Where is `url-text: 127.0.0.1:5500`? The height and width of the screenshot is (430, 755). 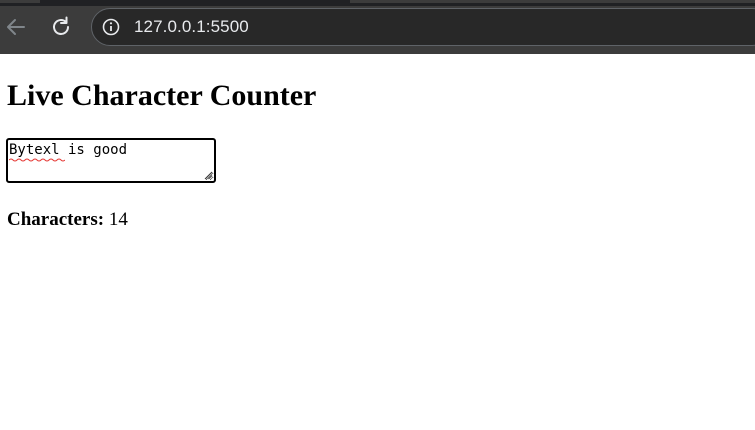 url-text: 127.0.0.1:5500 is located at coordinates (191, 27).